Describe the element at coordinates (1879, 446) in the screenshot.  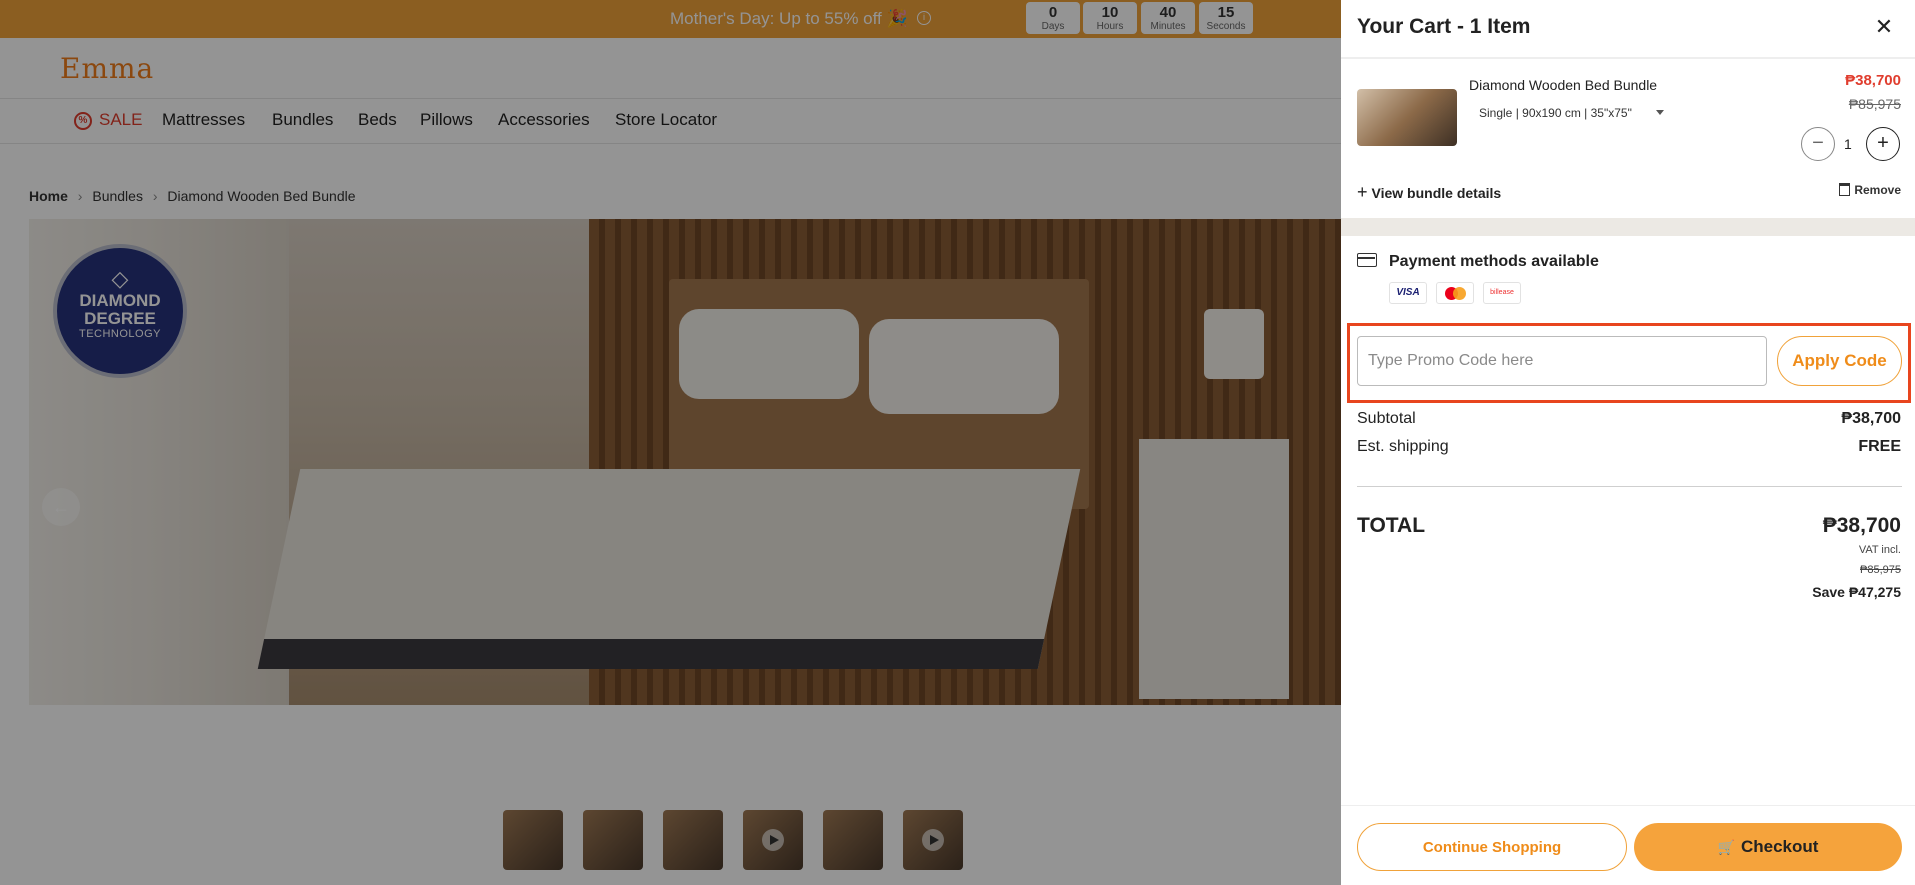
I see `shipping-value: FREE` at that location.